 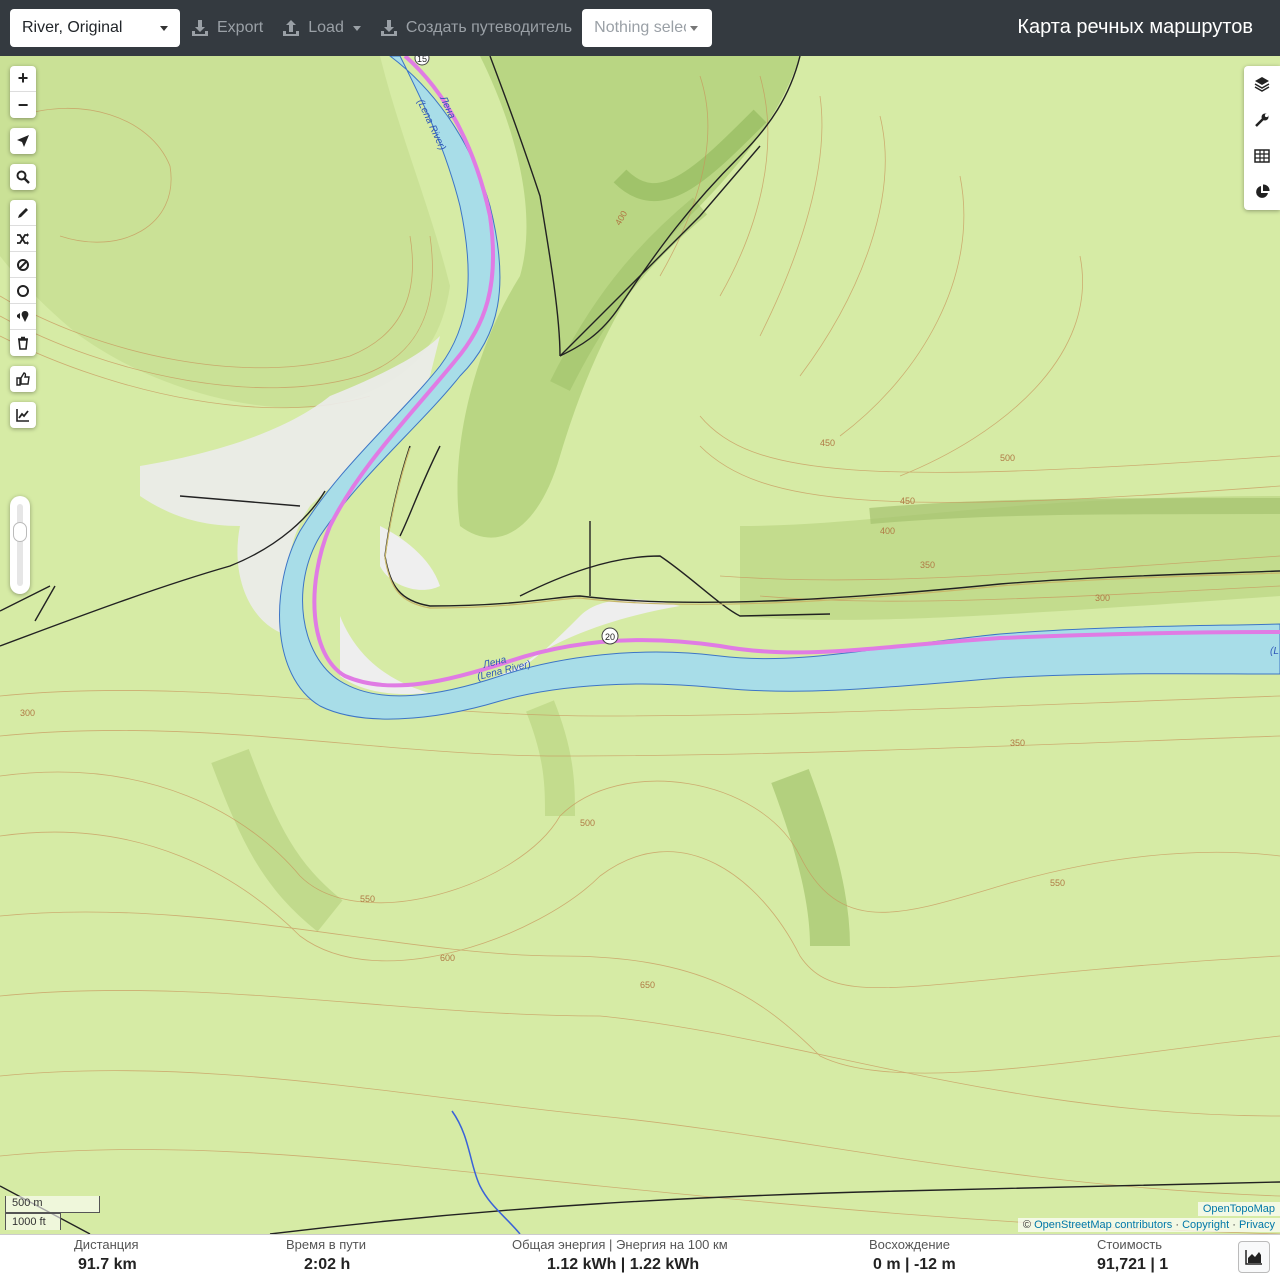 What do you see at coordinates (620, 1244) in the screenshot?
I see `stat-energy-label: Общая энергия | Энергия на 100 км` at bounding box center [620, 1244].